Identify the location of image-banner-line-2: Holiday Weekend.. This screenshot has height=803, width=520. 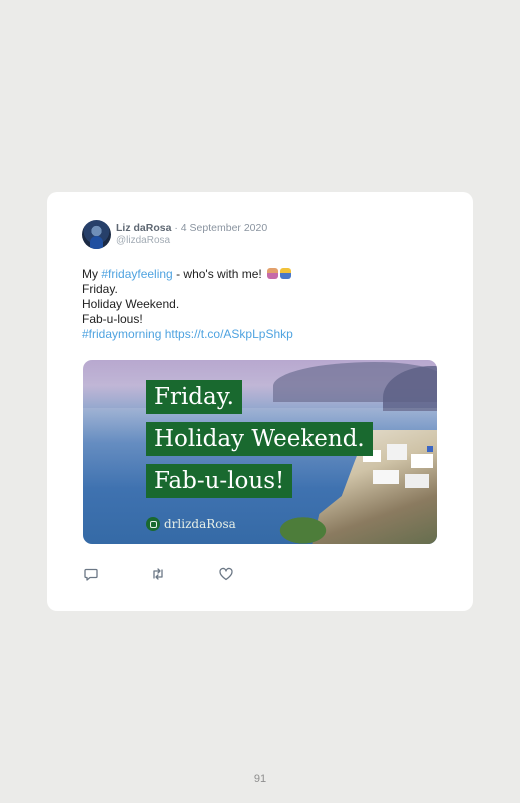
(259, 439).